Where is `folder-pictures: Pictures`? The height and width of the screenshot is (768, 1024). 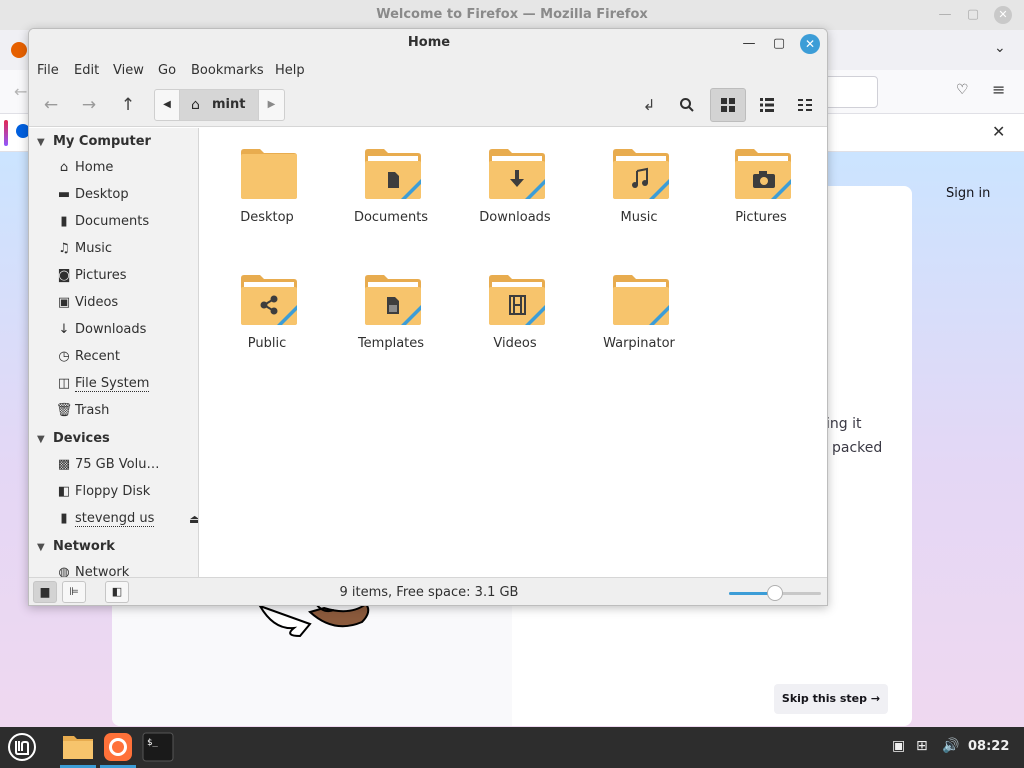 folder-pictures: Pictures is located at coordinates (761, 188).